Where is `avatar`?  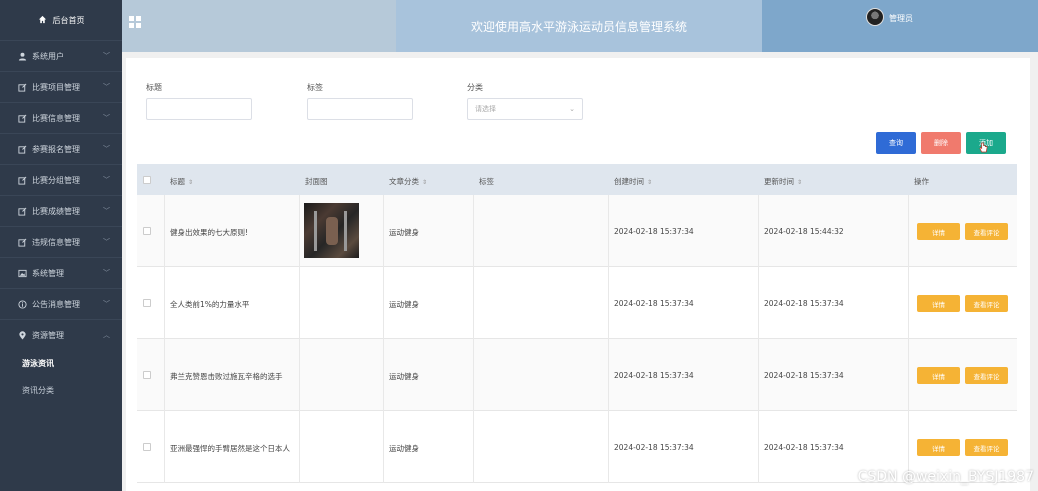
avatar is located at coordinates (875, 17).